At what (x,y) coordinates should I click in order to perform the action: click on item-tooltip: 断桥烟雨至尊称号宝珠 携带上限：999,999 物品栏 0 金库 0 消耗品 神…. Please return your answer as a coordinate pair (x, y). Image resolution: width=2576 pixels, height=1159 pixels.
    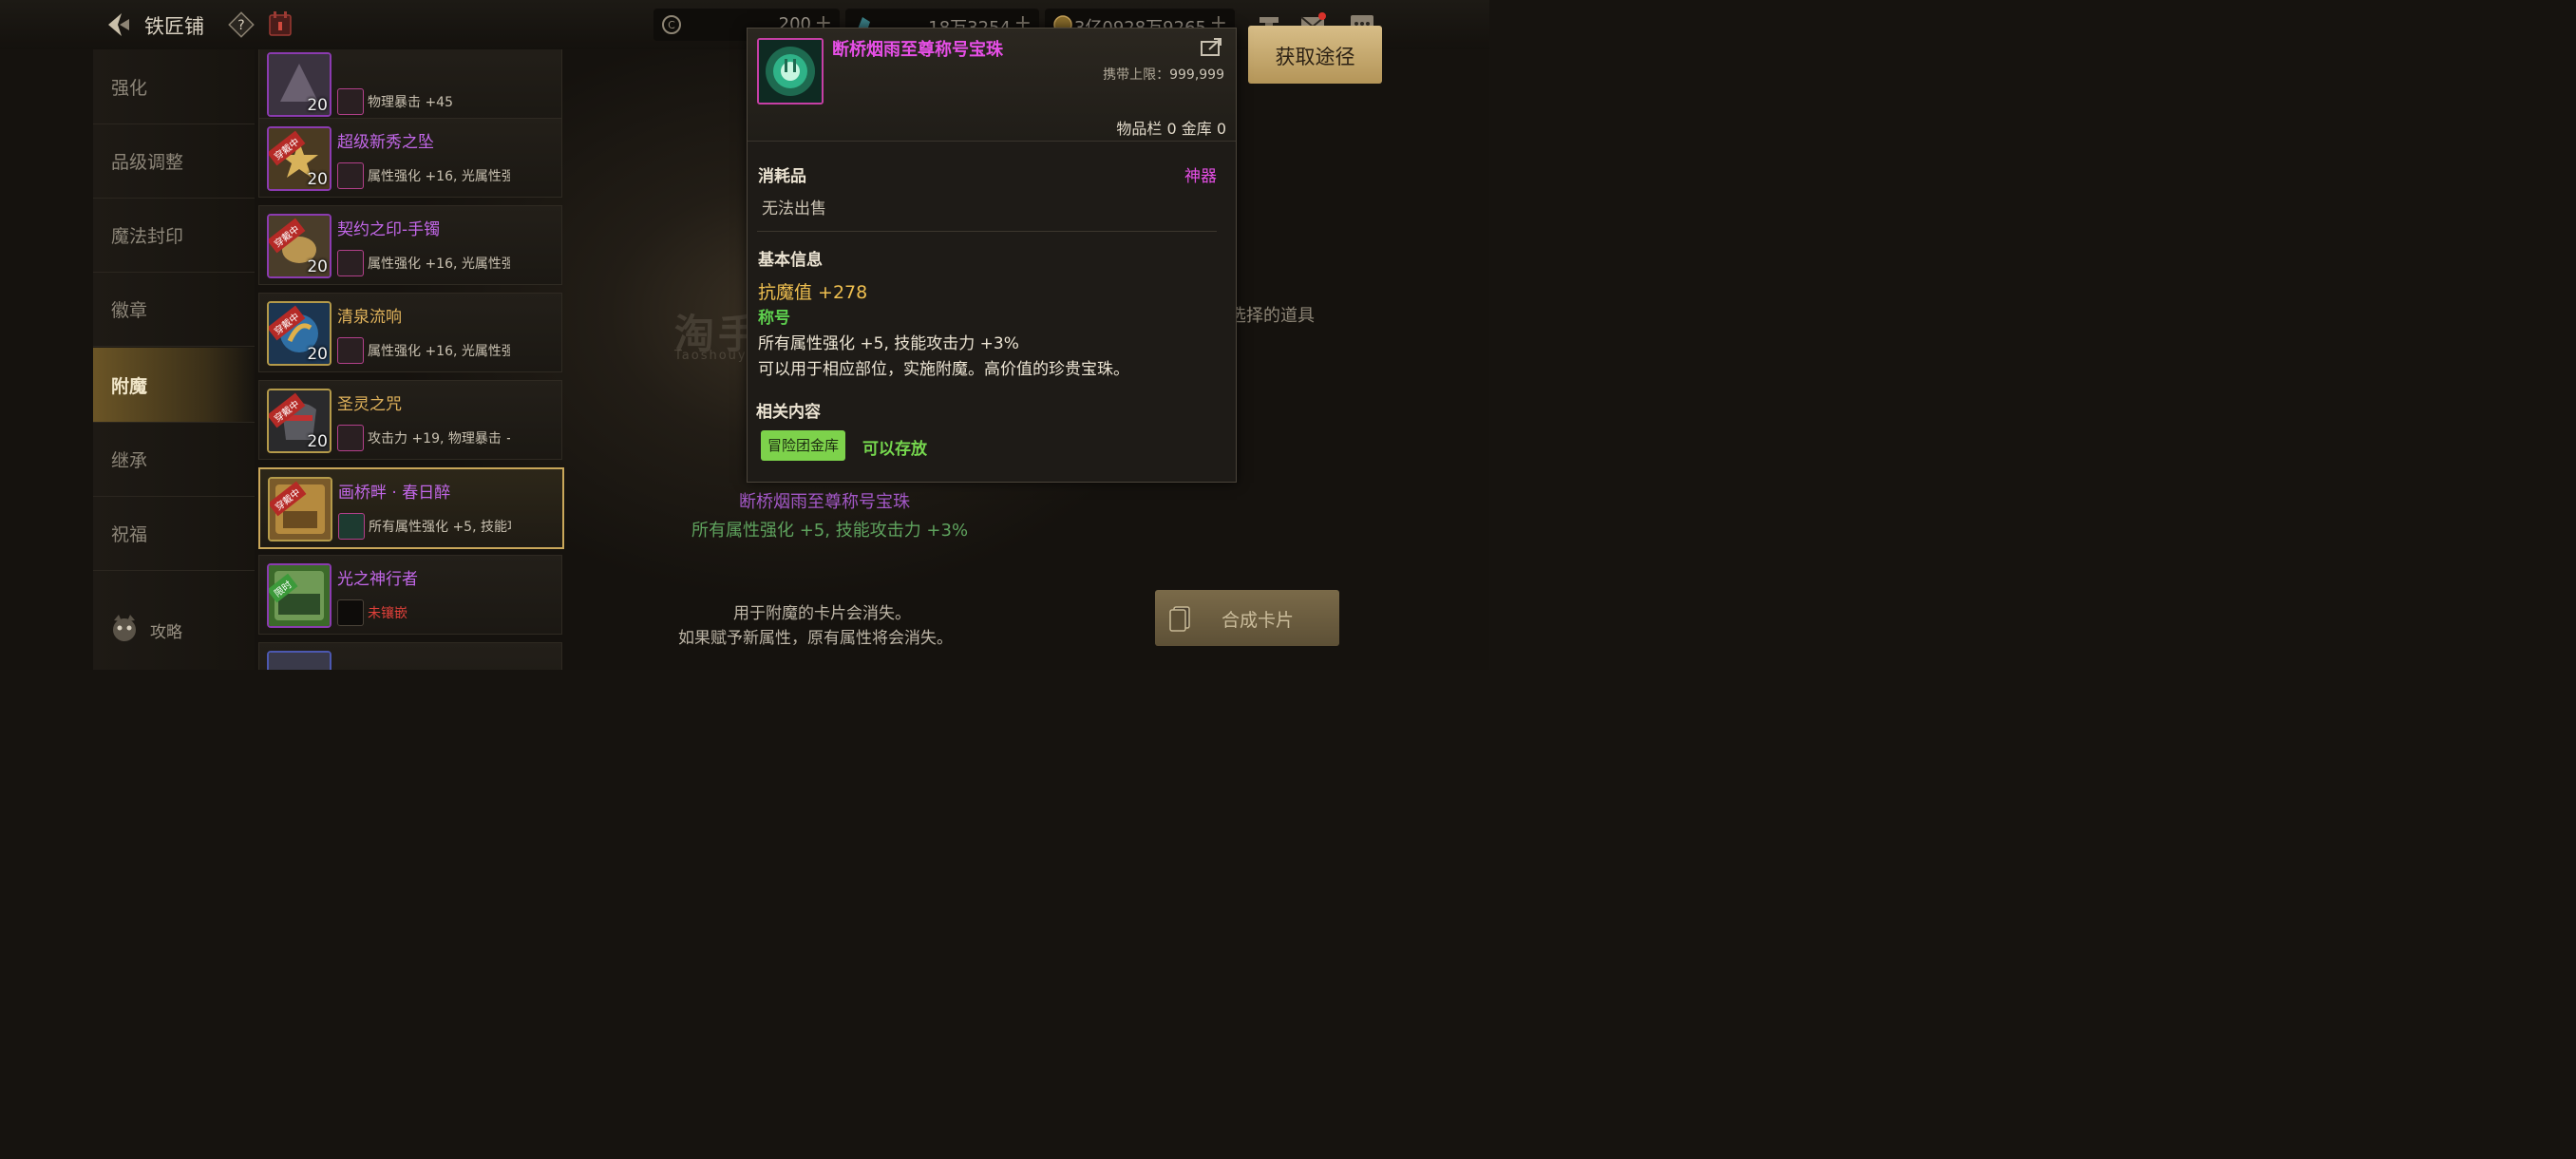
    Looking at the image, I should click on (992, 255).